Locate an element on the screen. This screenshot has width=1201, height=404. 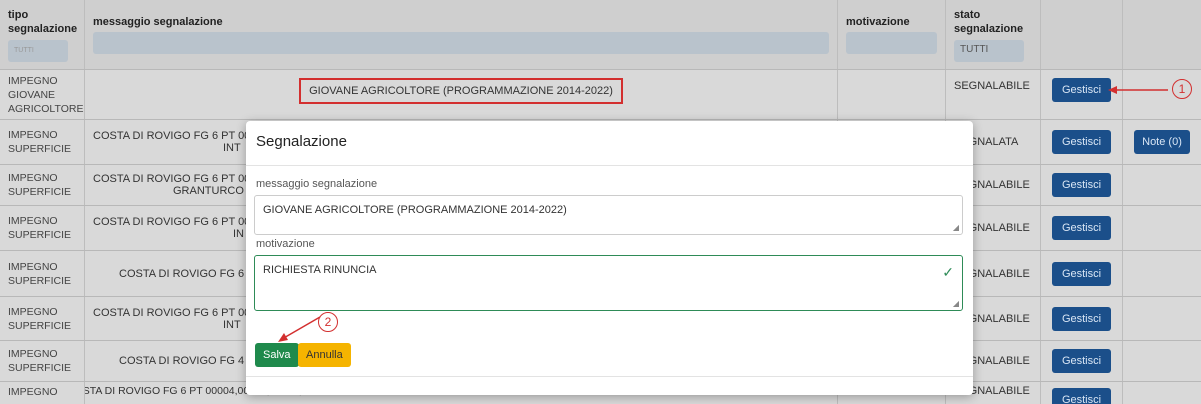
row-motivazione is located at coordinates (892, 94).